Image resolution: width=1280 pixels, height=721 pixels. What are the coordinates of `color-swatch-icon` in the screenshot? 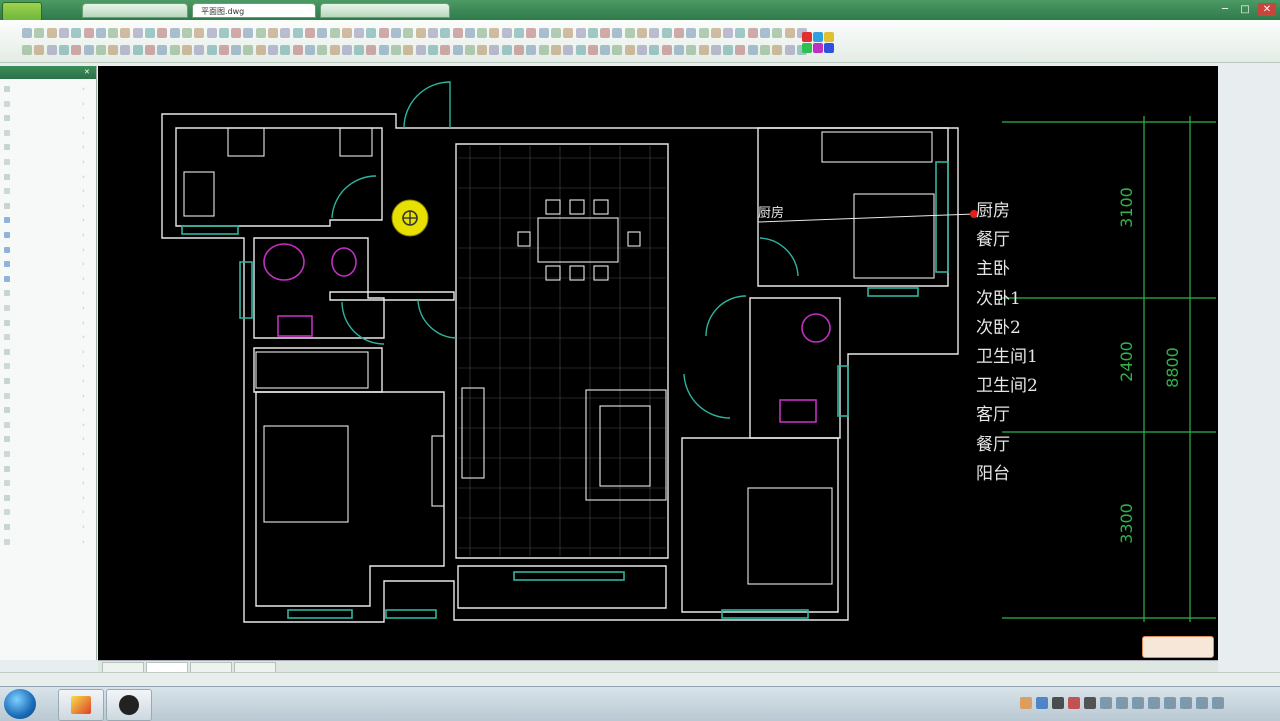 It's located at (818, 37).